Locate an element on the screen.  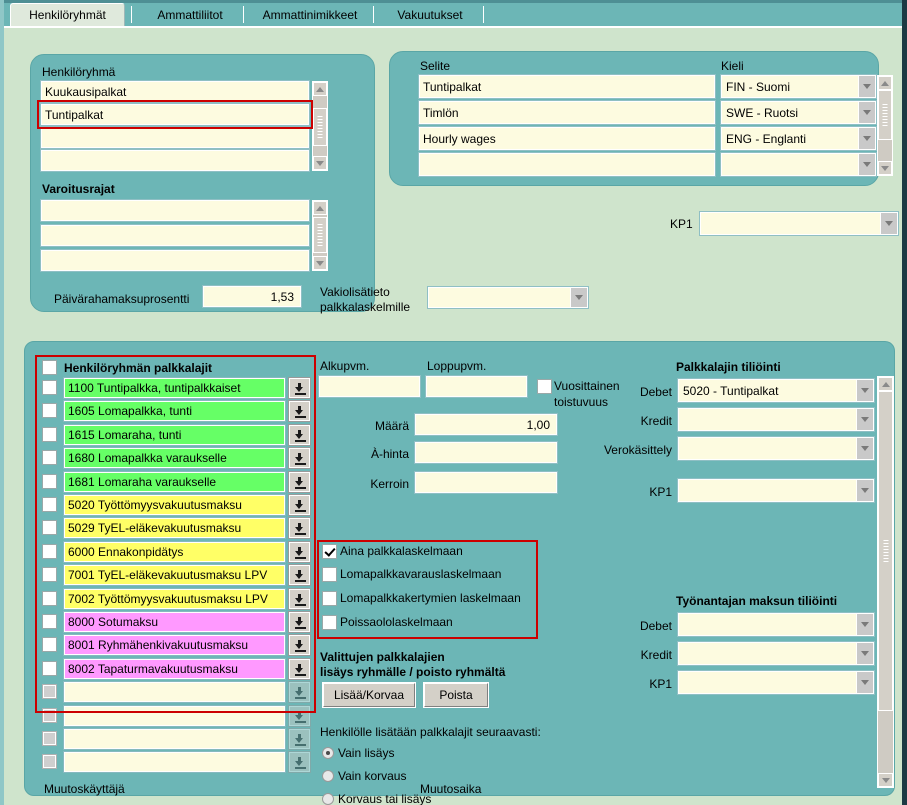
alkupvm-input is located at coordinates (369, 386).